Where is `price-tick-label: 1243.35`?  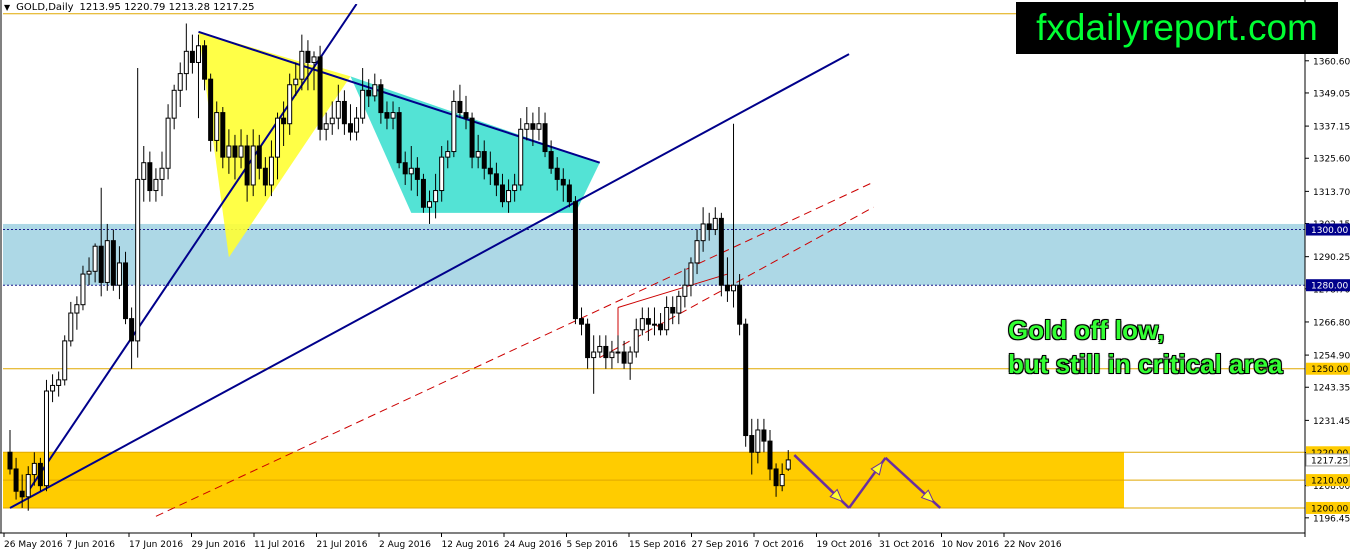
price-tick-label: 1243.35 is located at coordinates (1331, 389).